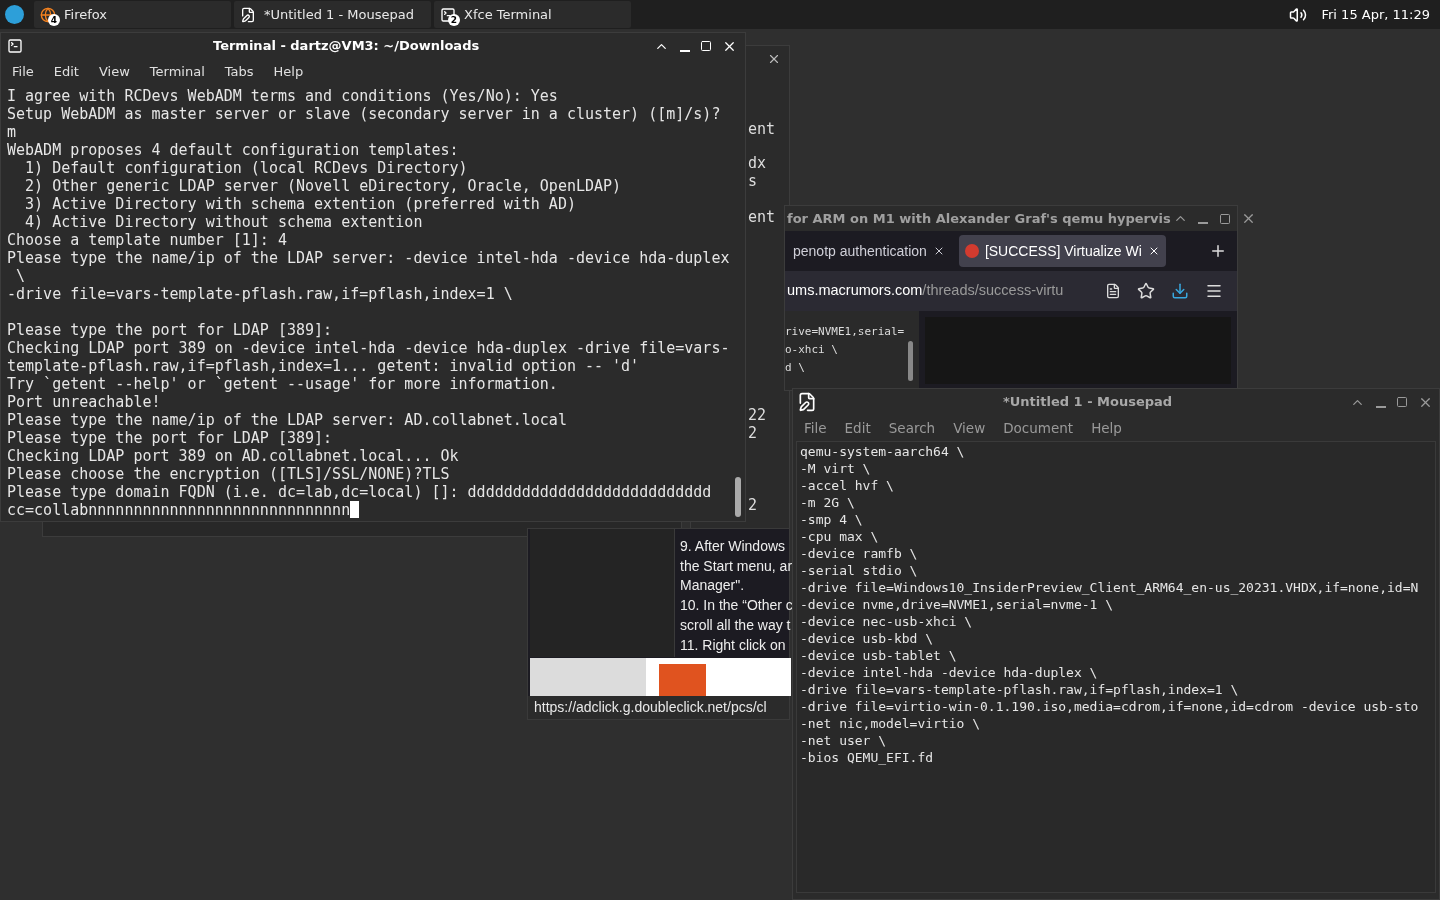  Describe the element at coordinates (1146, 291) in the screenshot. I see `star-icon` at that location.